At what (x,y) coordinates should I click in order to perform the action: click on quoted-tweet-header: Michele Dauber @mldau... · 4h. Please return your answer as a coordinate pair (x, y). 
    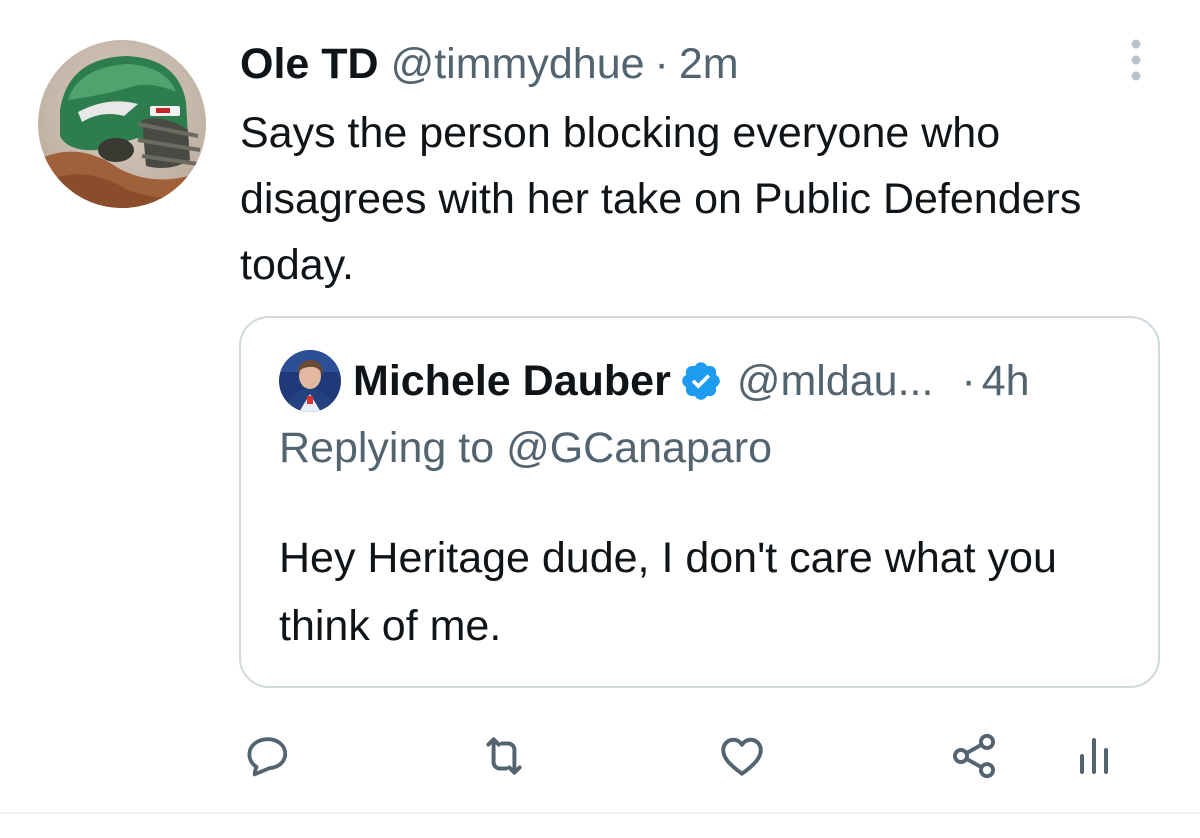
    Looking at the image, I should click on (654, 381).